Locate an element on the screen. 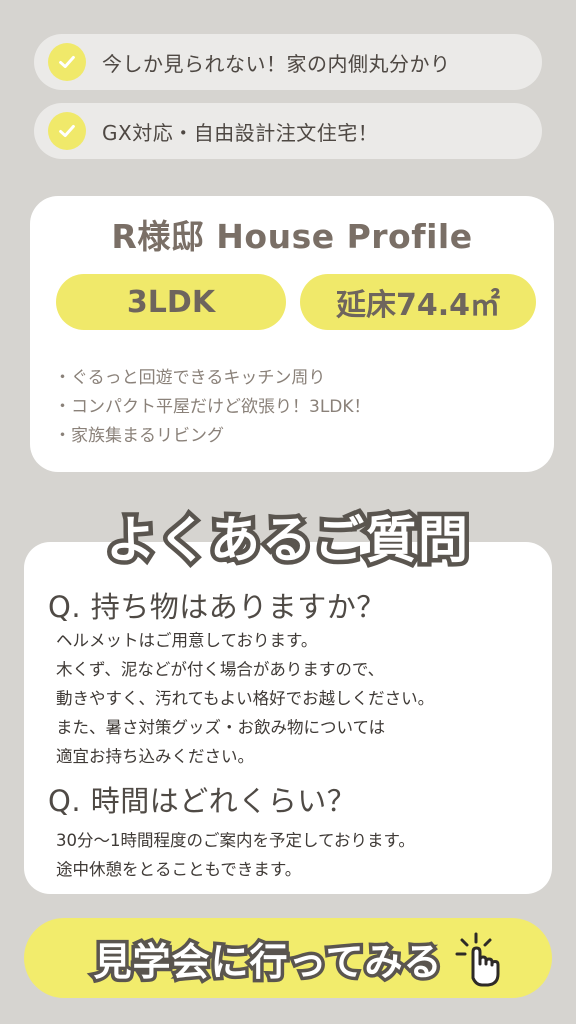 Image resolution: width=576 pixels, height=1024 pixels. floor-area-tag: 延床74.4㎡ is located at coordinates (418, 302).